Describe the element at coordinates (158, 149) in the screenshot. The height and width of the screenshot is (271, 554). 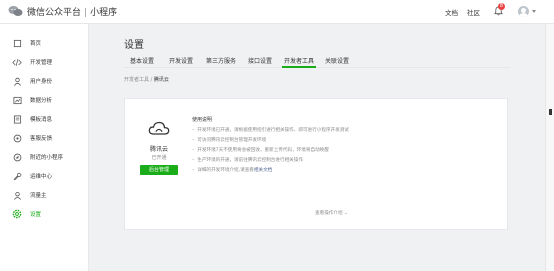
I see `service-name: 腾讯云` at that location.